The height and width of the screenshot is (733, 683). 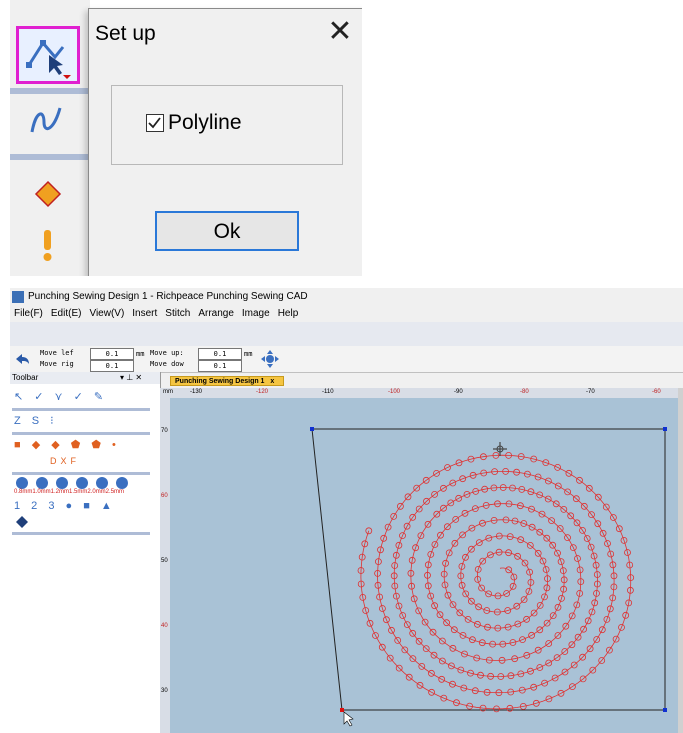 What do you see at coordinates (69, 492) in the screenshot?
I see `punch-size-labels: 0.8mm1.0mm1.2mm1.5mm2.0mm2.5mm` at bounding box center [69, 492].